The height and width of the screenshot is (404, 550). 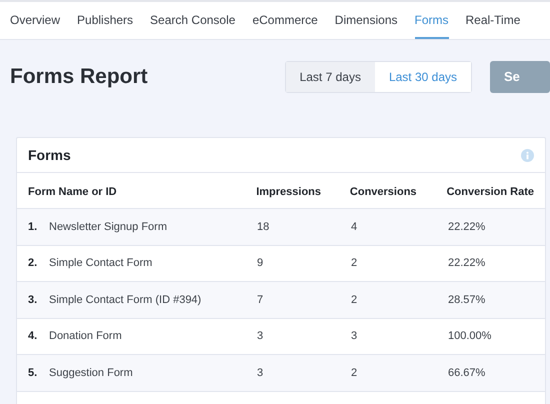 What do you see at coordinates (330, 77) in the screenshot?
I see `date-range-button: Last 7 days` at bounding box center [330, 77].